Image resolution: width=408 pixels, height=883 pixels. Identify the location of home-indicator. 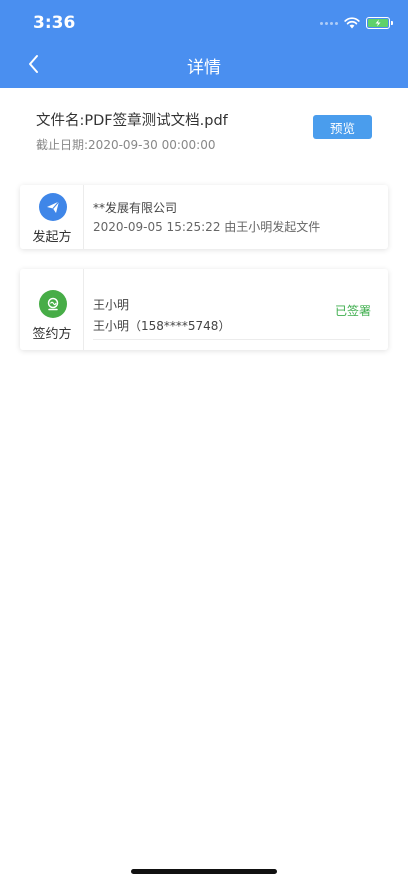
(204, 871).